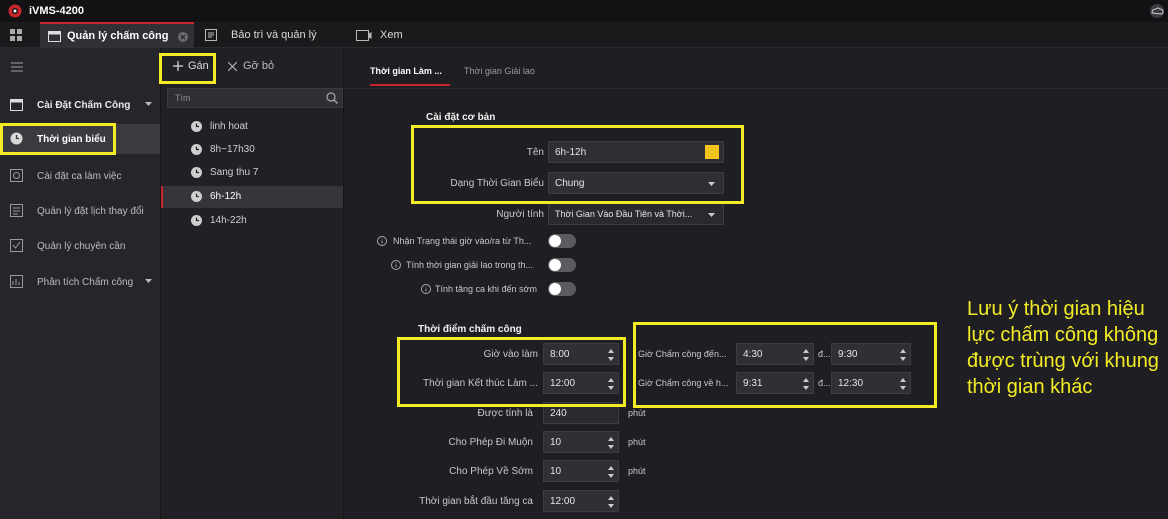 This screenshot has height=519, width=1168. Describe the element at coordinates (556, 471) in the screenshot. I see `early-value: 10` at that location.